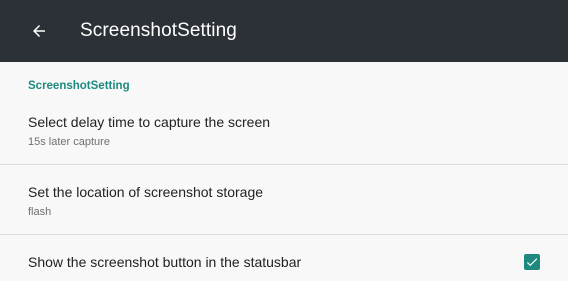 The image size is (568, 281). What do you see at coordinates (146, 192) in the screenshot?
I see `preference-title: Set the location of screenshot storage` at bounding box center [146, 192].